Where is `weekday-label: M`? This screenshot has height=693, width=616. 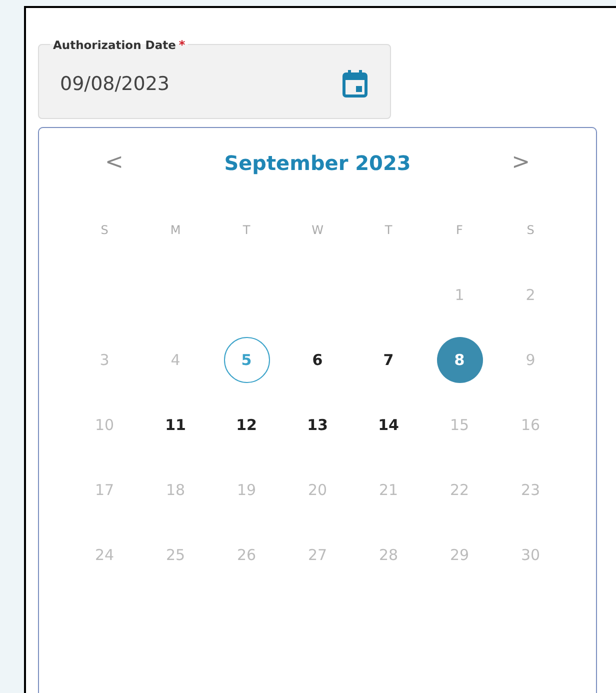
weekday-label: M is located at coordinates (175, 229).